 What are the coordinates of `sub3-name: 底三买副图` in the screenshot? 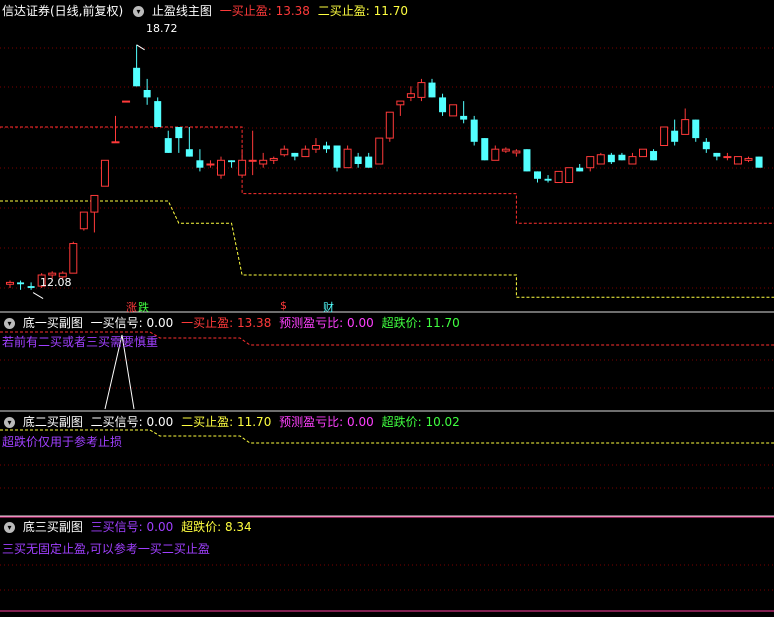 It's located at (53, 527).